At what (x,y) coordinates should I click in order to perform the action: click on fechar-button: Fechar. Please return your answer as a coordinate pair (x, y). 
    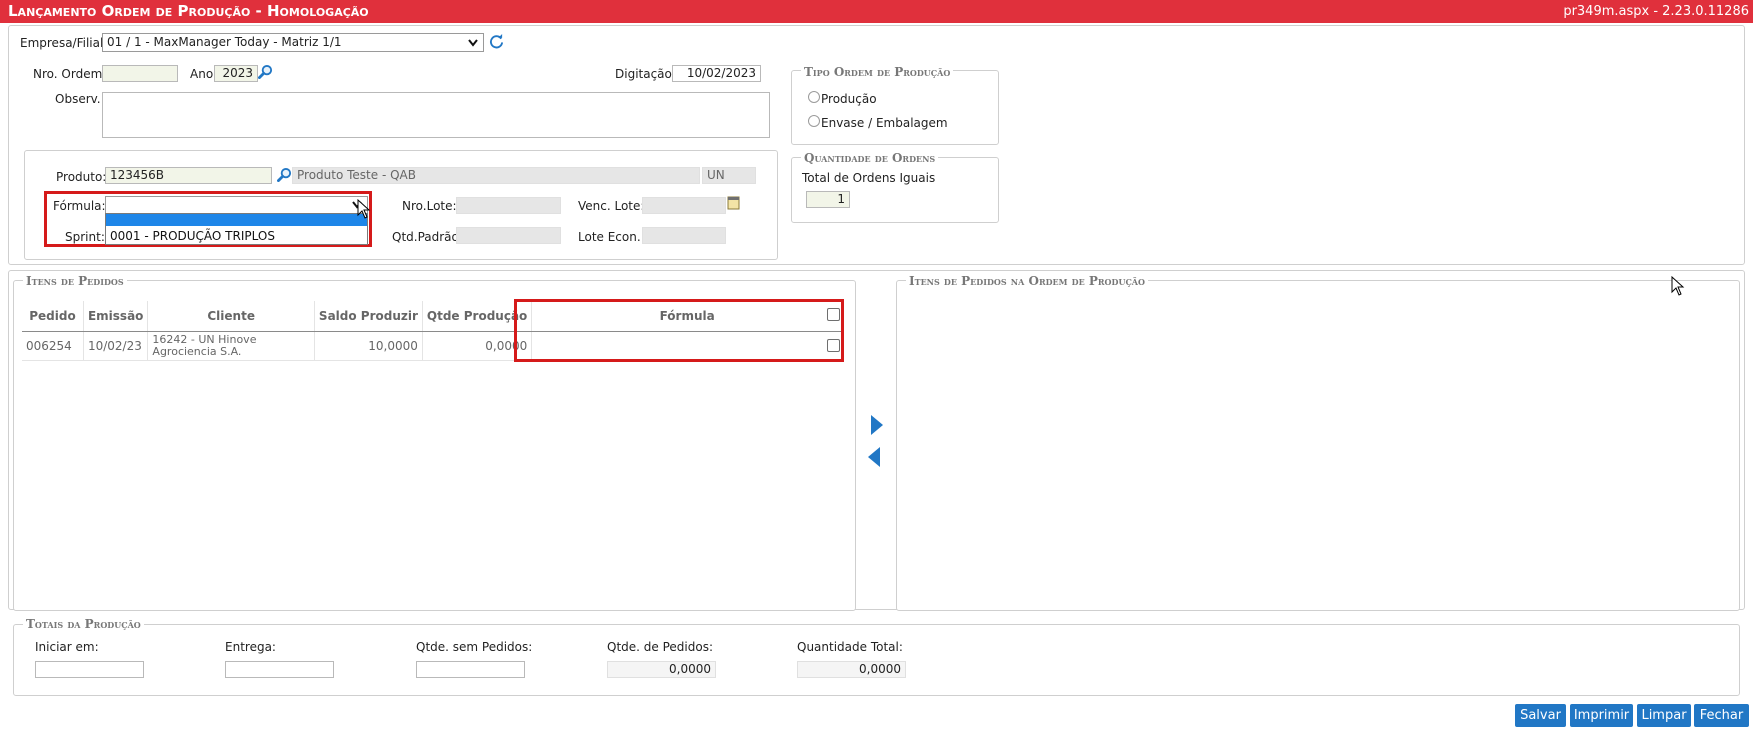
    Looking at the image, I should click on (1721, 715).